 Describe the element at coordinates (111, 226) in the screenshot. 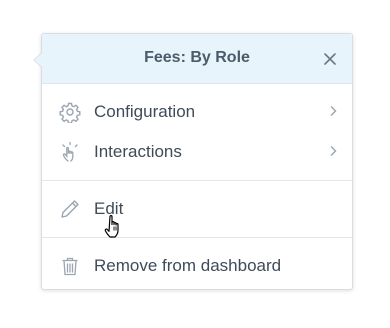

I see `hand-pointer-cursor` at that location.